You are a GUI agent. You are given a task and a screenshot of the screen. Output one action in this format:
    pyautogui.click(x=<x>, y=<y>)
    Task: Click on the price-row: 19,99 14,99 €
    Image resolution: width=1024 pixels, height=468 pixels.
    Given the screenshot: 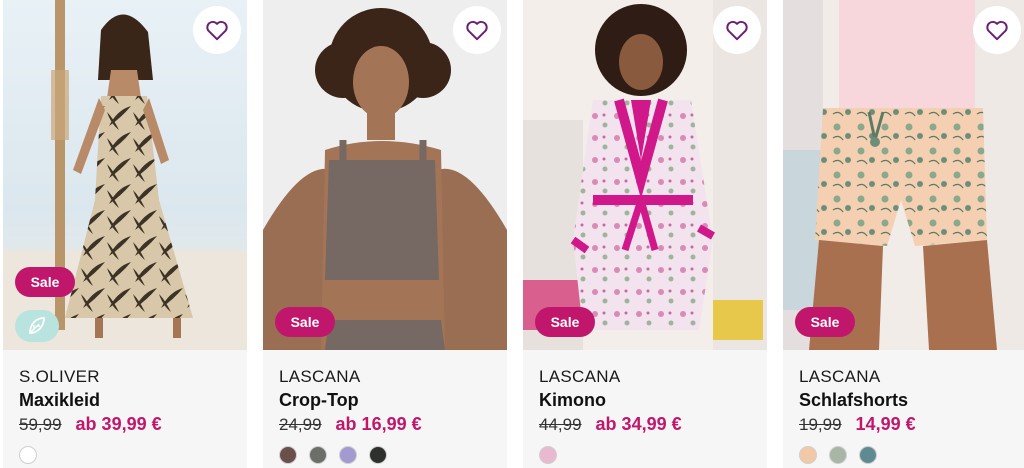 What is the action you would take?
    pyautogui.click(x=909, y=427)
    